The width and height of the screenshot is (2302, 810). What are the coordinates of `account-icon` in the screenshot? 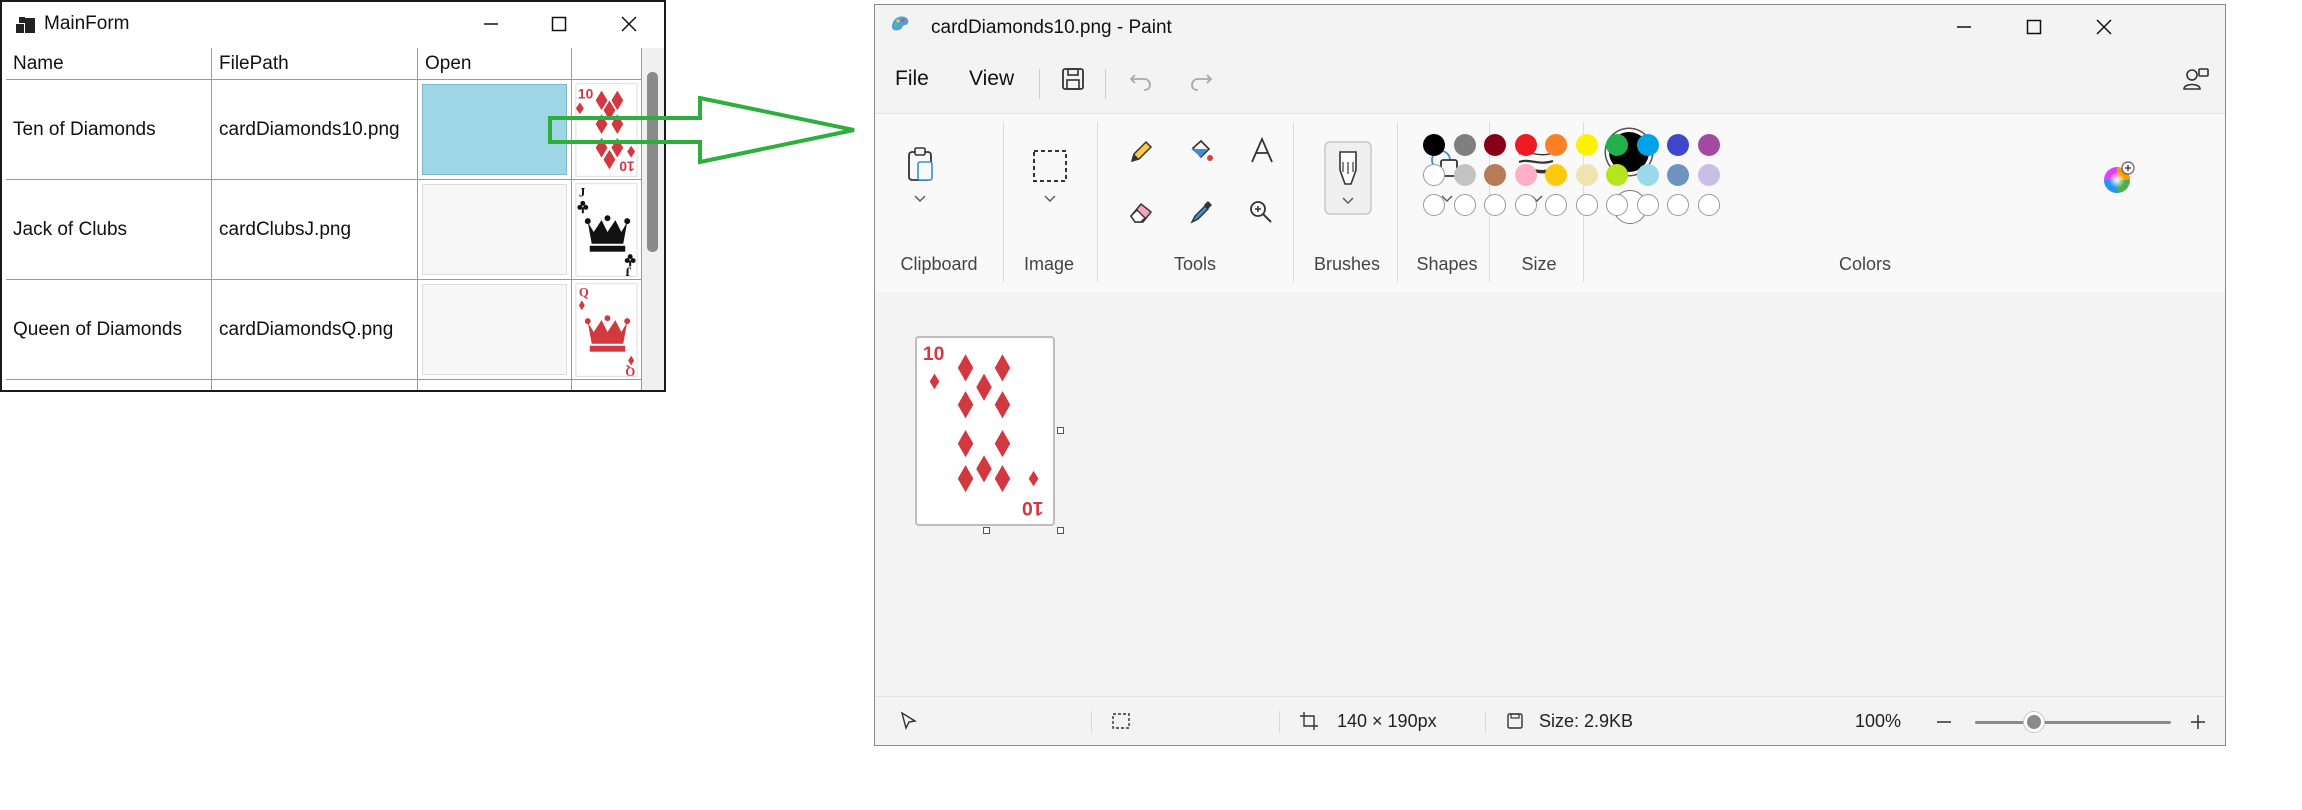 It's located at (2196, 80).